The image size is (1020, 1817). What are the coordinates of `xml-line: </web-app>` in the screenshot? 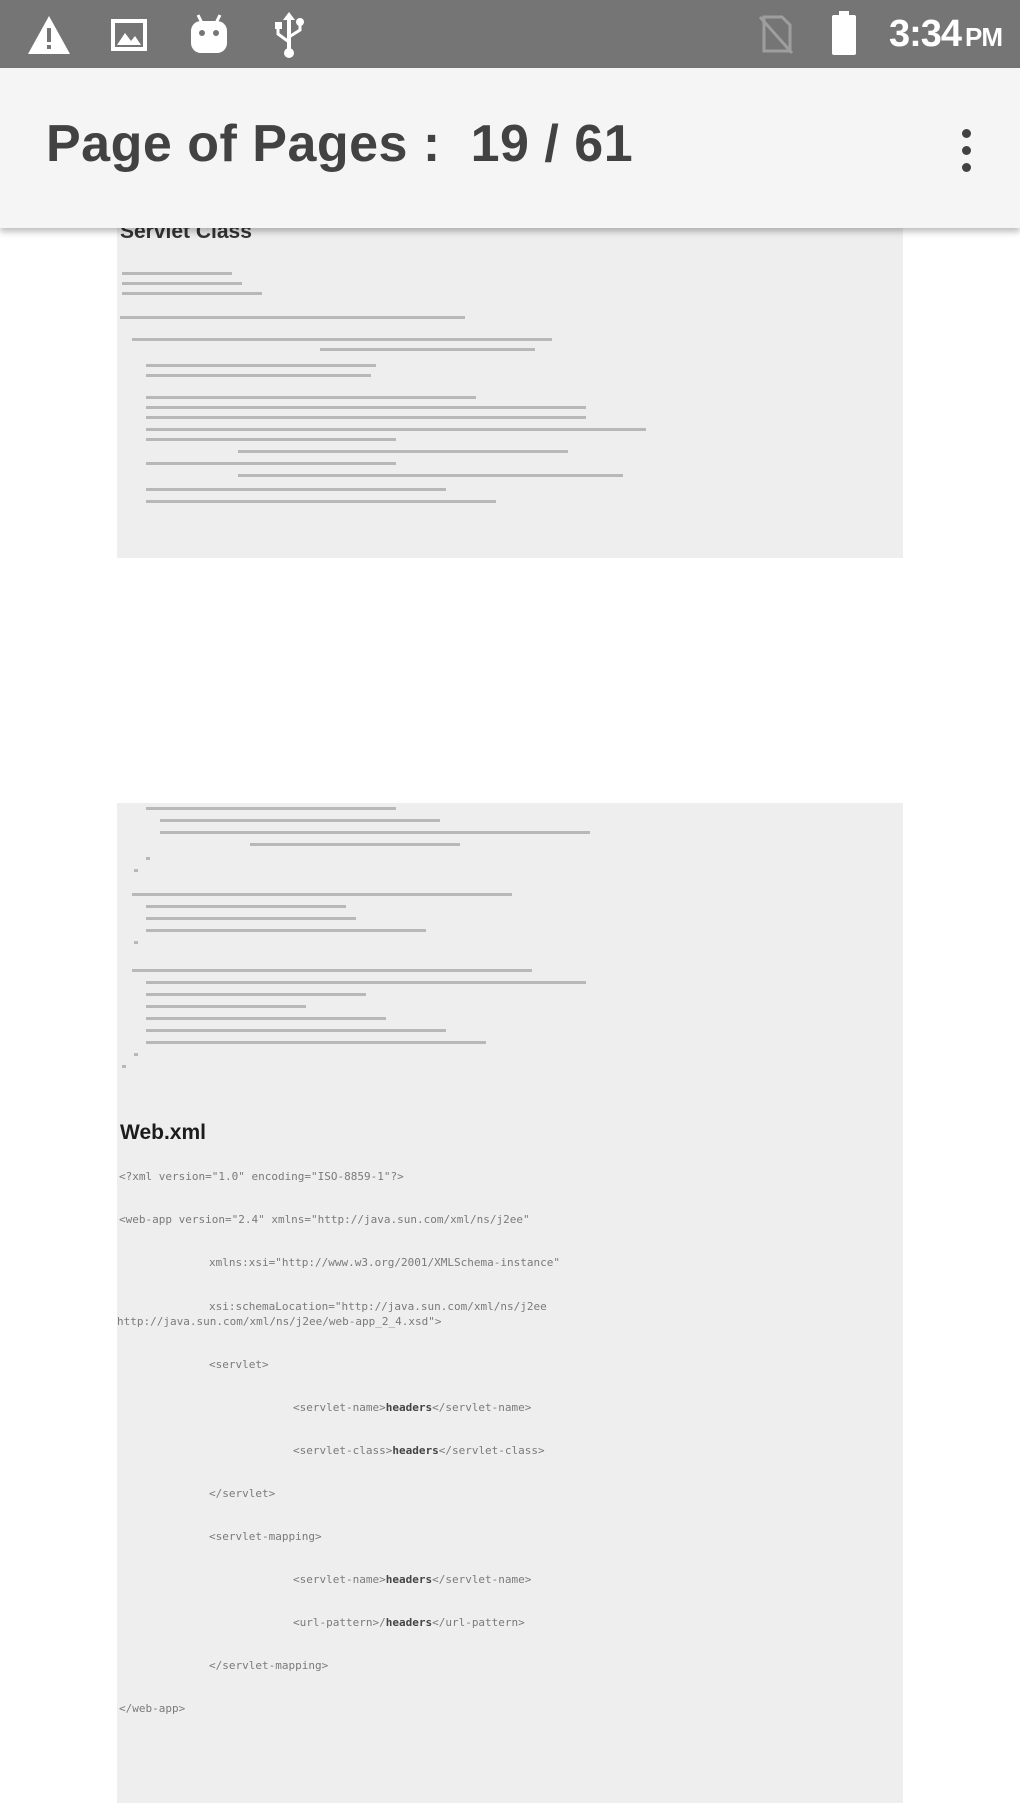 It's located at (152, 1708).